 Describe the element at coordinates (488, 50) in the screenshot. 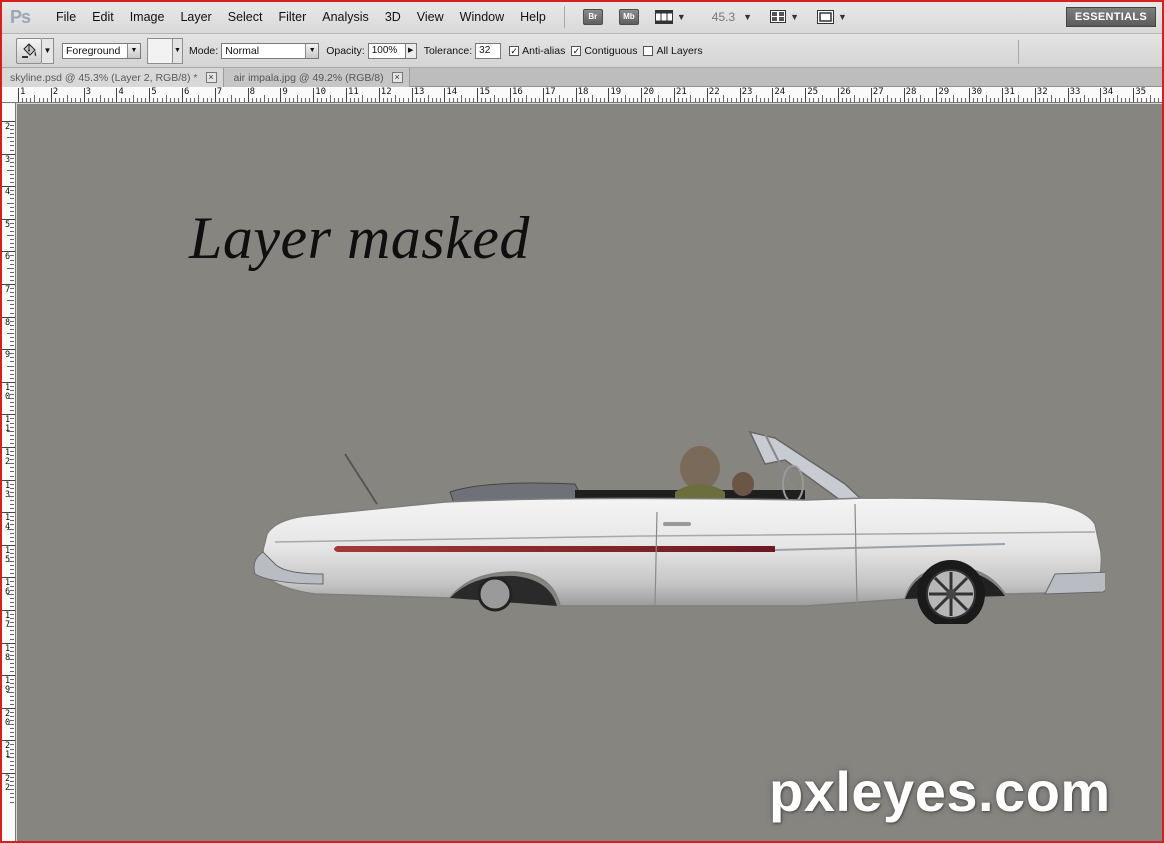

I see `tolerance-input: 32` at that location.